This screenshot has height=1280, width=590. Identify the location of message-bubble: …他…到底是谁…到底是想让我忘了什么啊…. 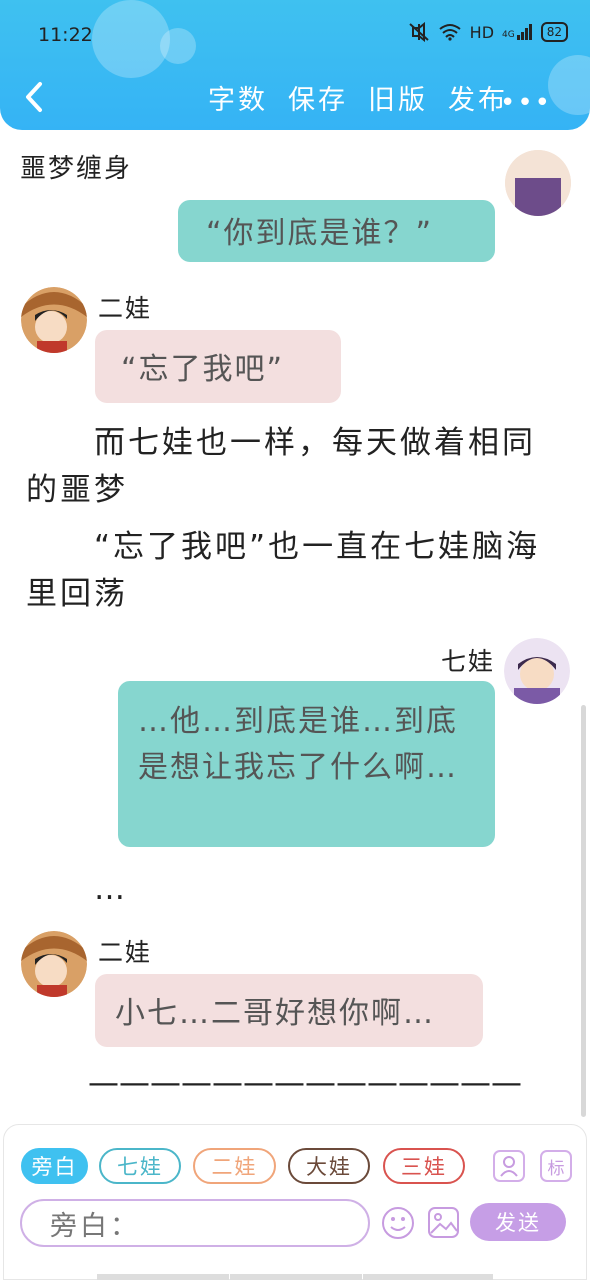
(306, 764).